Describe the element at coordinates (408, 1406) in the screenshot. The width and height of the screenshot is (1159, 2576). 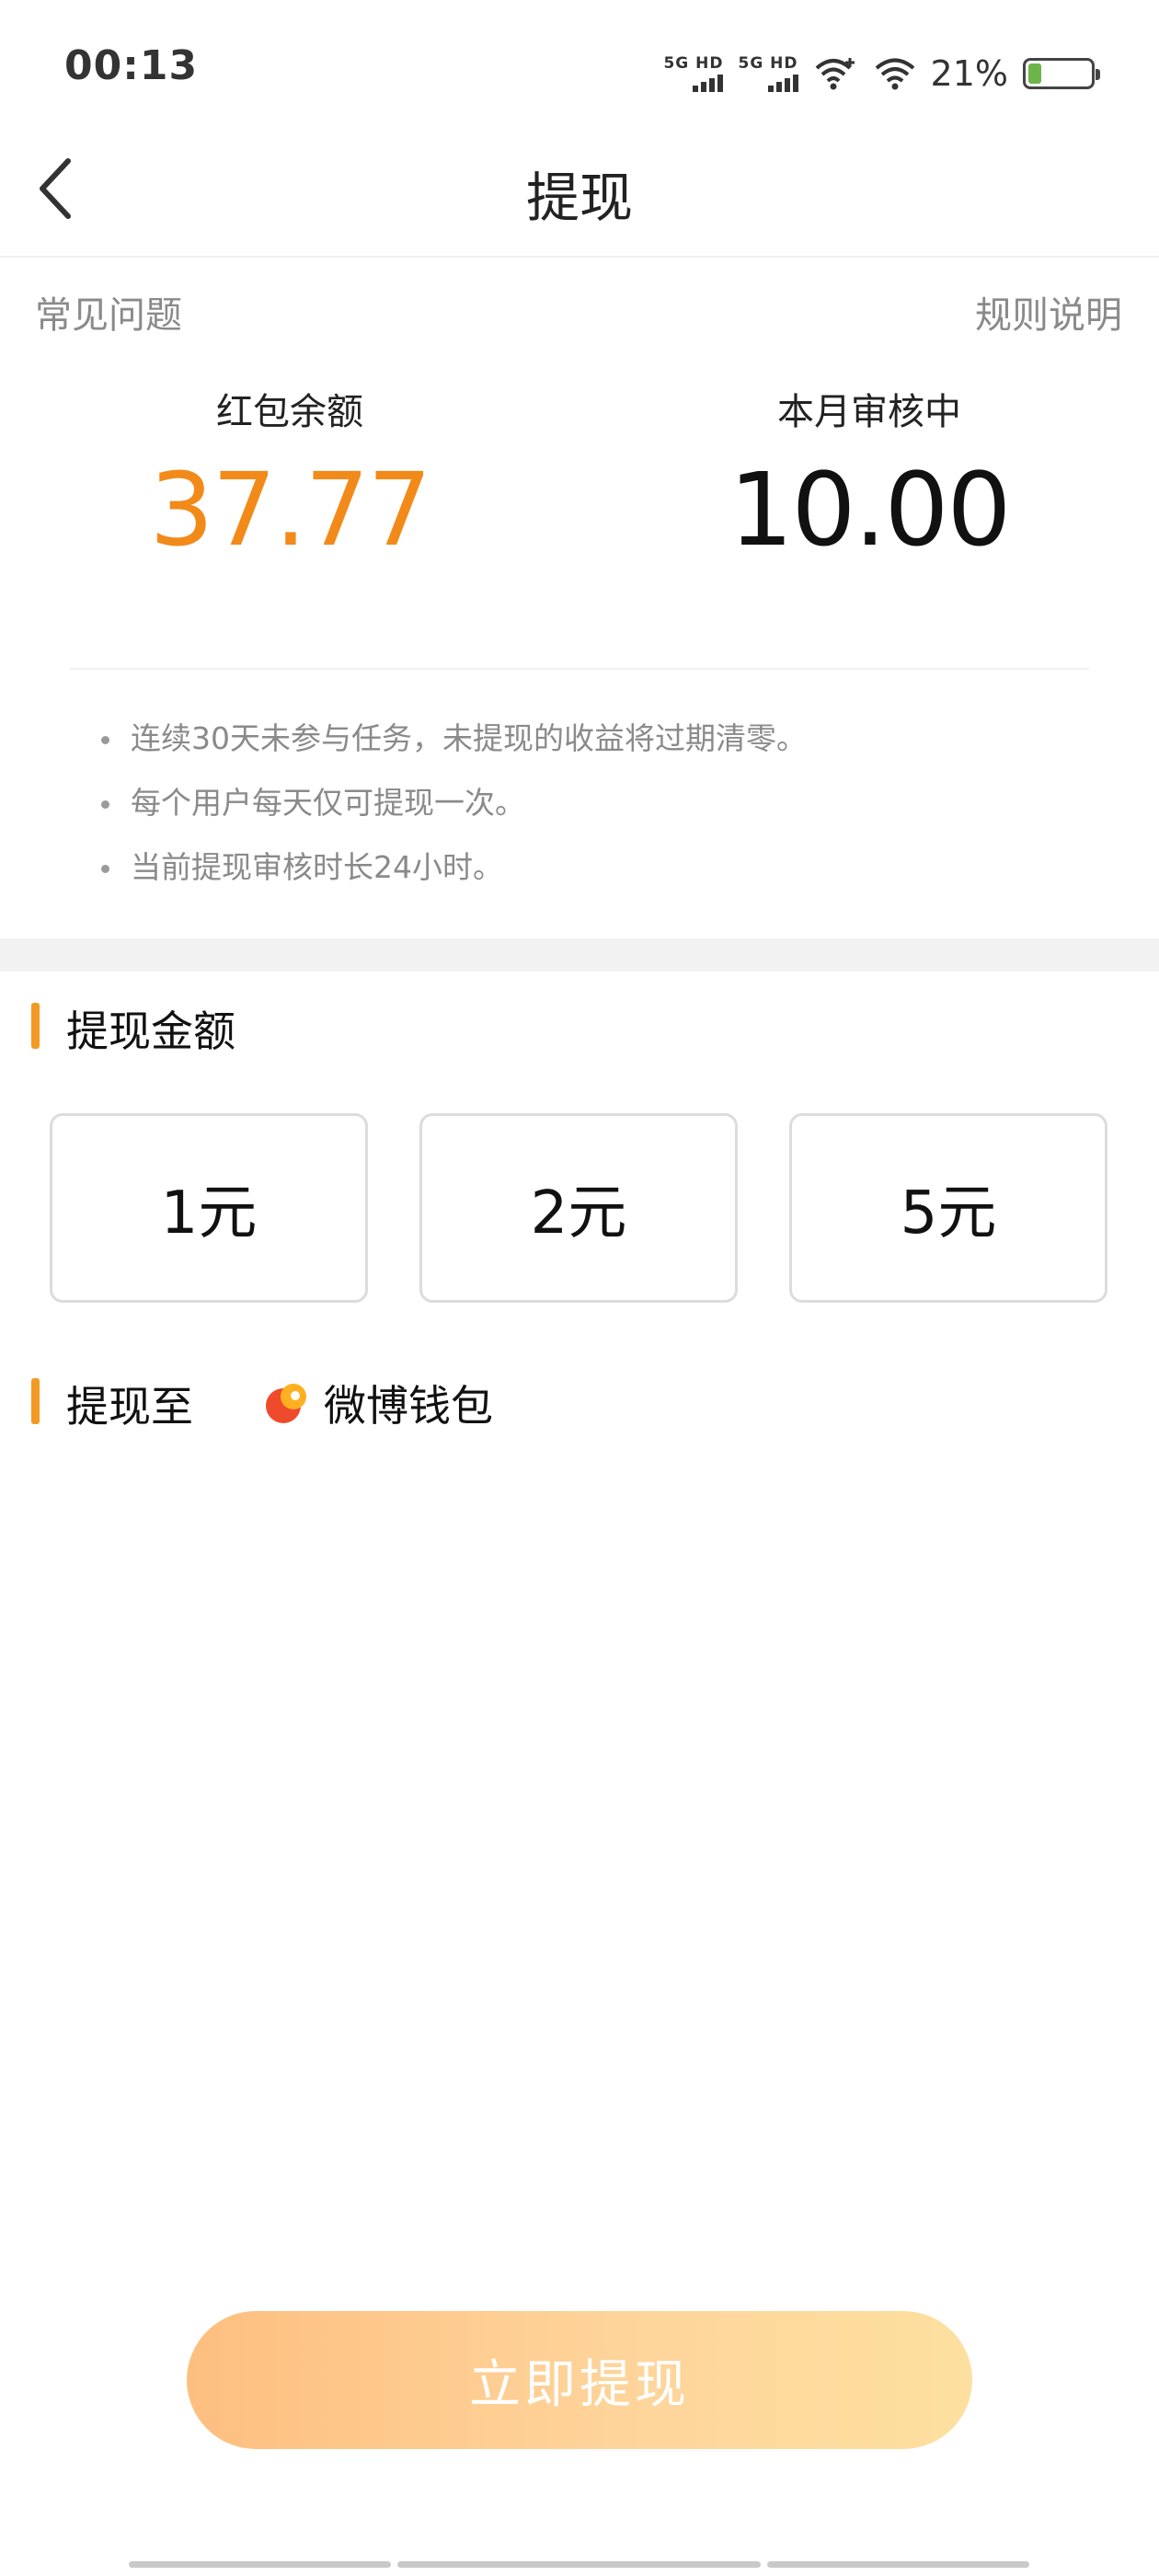
I see `wallet-name: 微博钱包` at that location.